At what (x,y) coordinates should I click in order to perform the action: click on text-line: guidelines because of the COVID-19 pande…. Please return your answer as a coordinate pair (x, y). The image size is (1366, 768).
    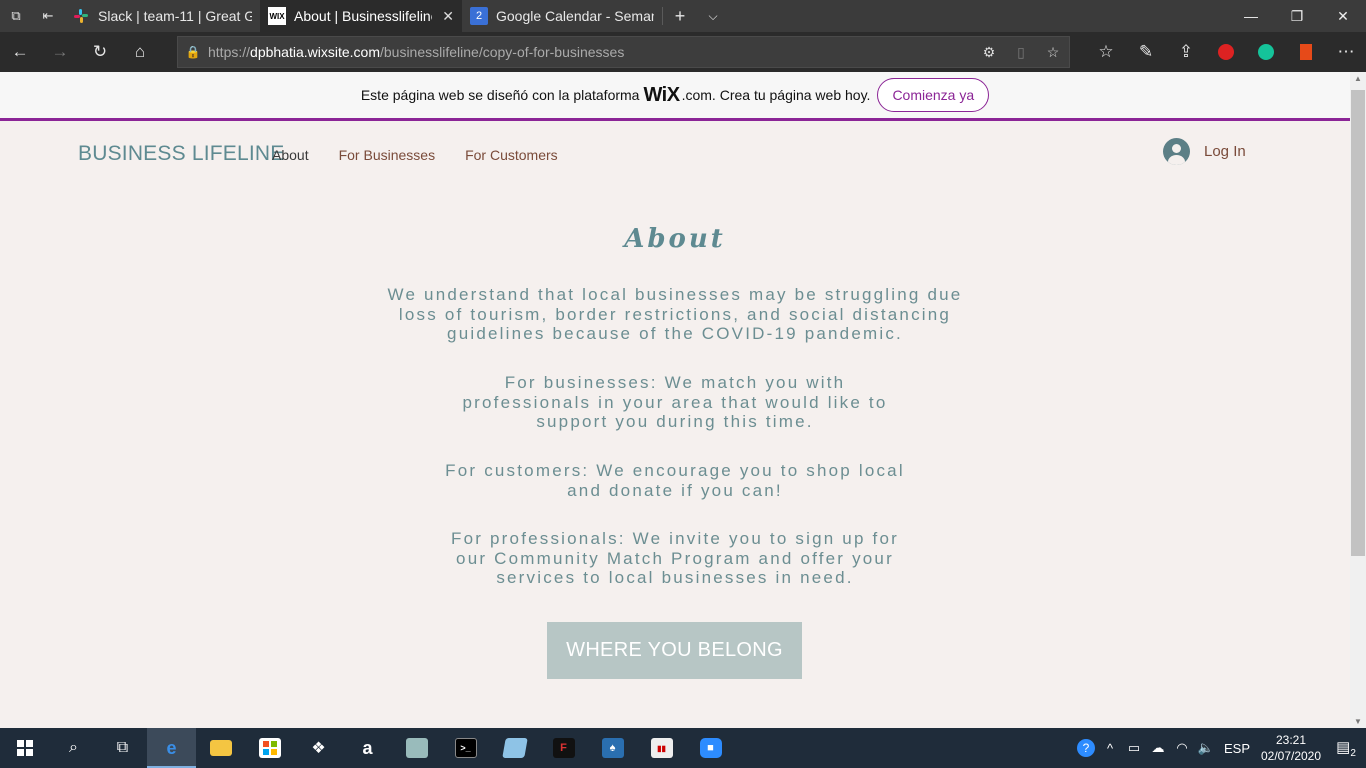
    Looking at the image, I should click on (675, 333).